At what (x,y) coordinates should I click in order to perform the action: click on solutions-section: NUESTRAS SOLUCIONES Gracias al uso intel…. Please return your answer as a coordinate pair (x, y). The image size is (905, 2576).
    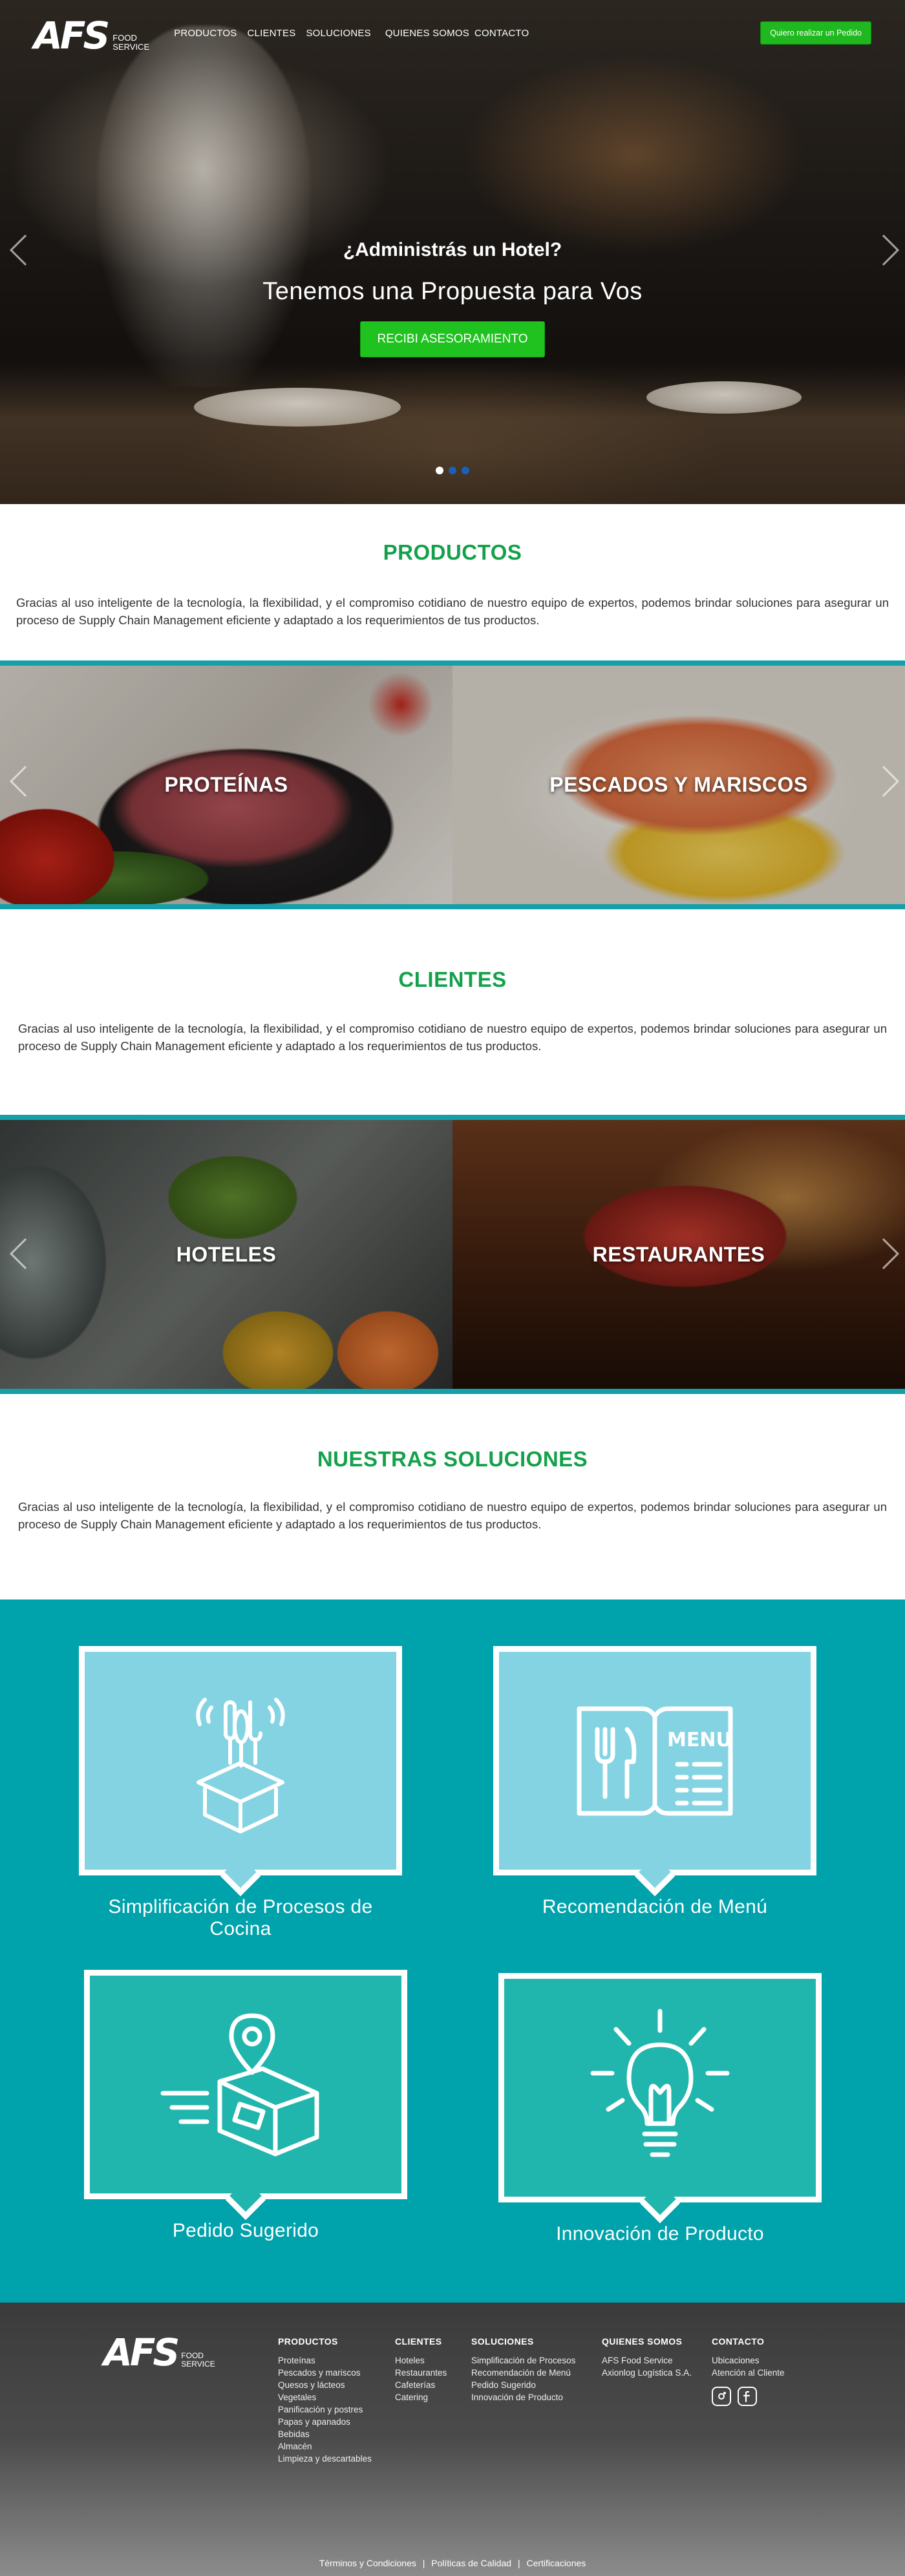
    Looking at the image, I should click on (452, 1496).